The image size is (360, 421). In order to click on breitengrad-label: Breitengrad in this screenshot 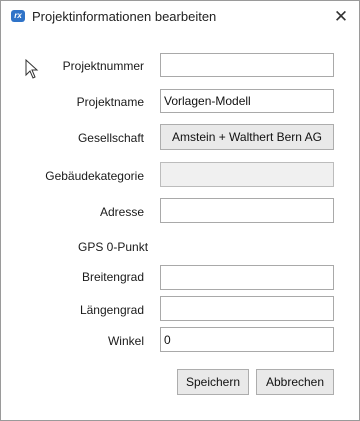, I will do `click(112, 277)`.